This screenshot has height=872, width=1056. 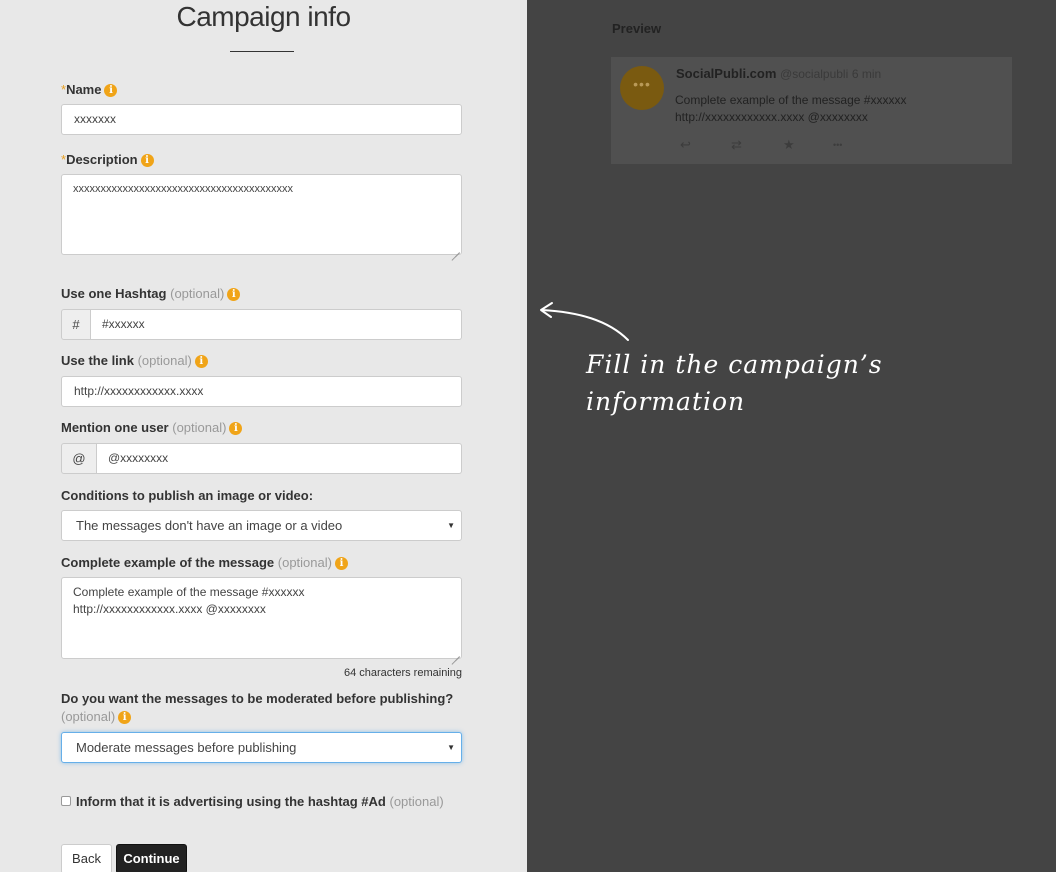 I want to click on advertising-checkbox, so click(x=66, y=801).